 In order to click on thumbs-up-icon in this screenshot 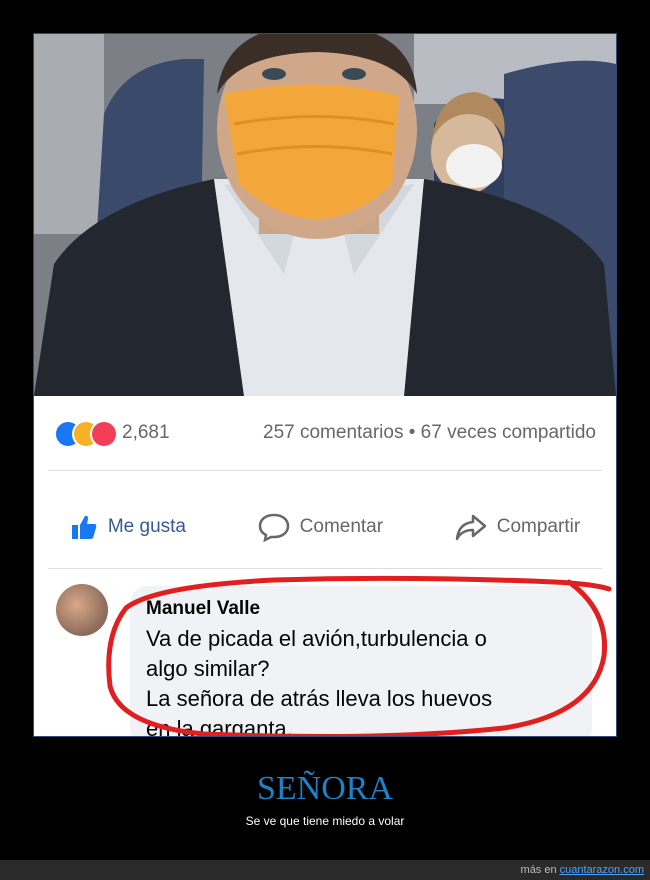, I will do `click(84, 527)`.